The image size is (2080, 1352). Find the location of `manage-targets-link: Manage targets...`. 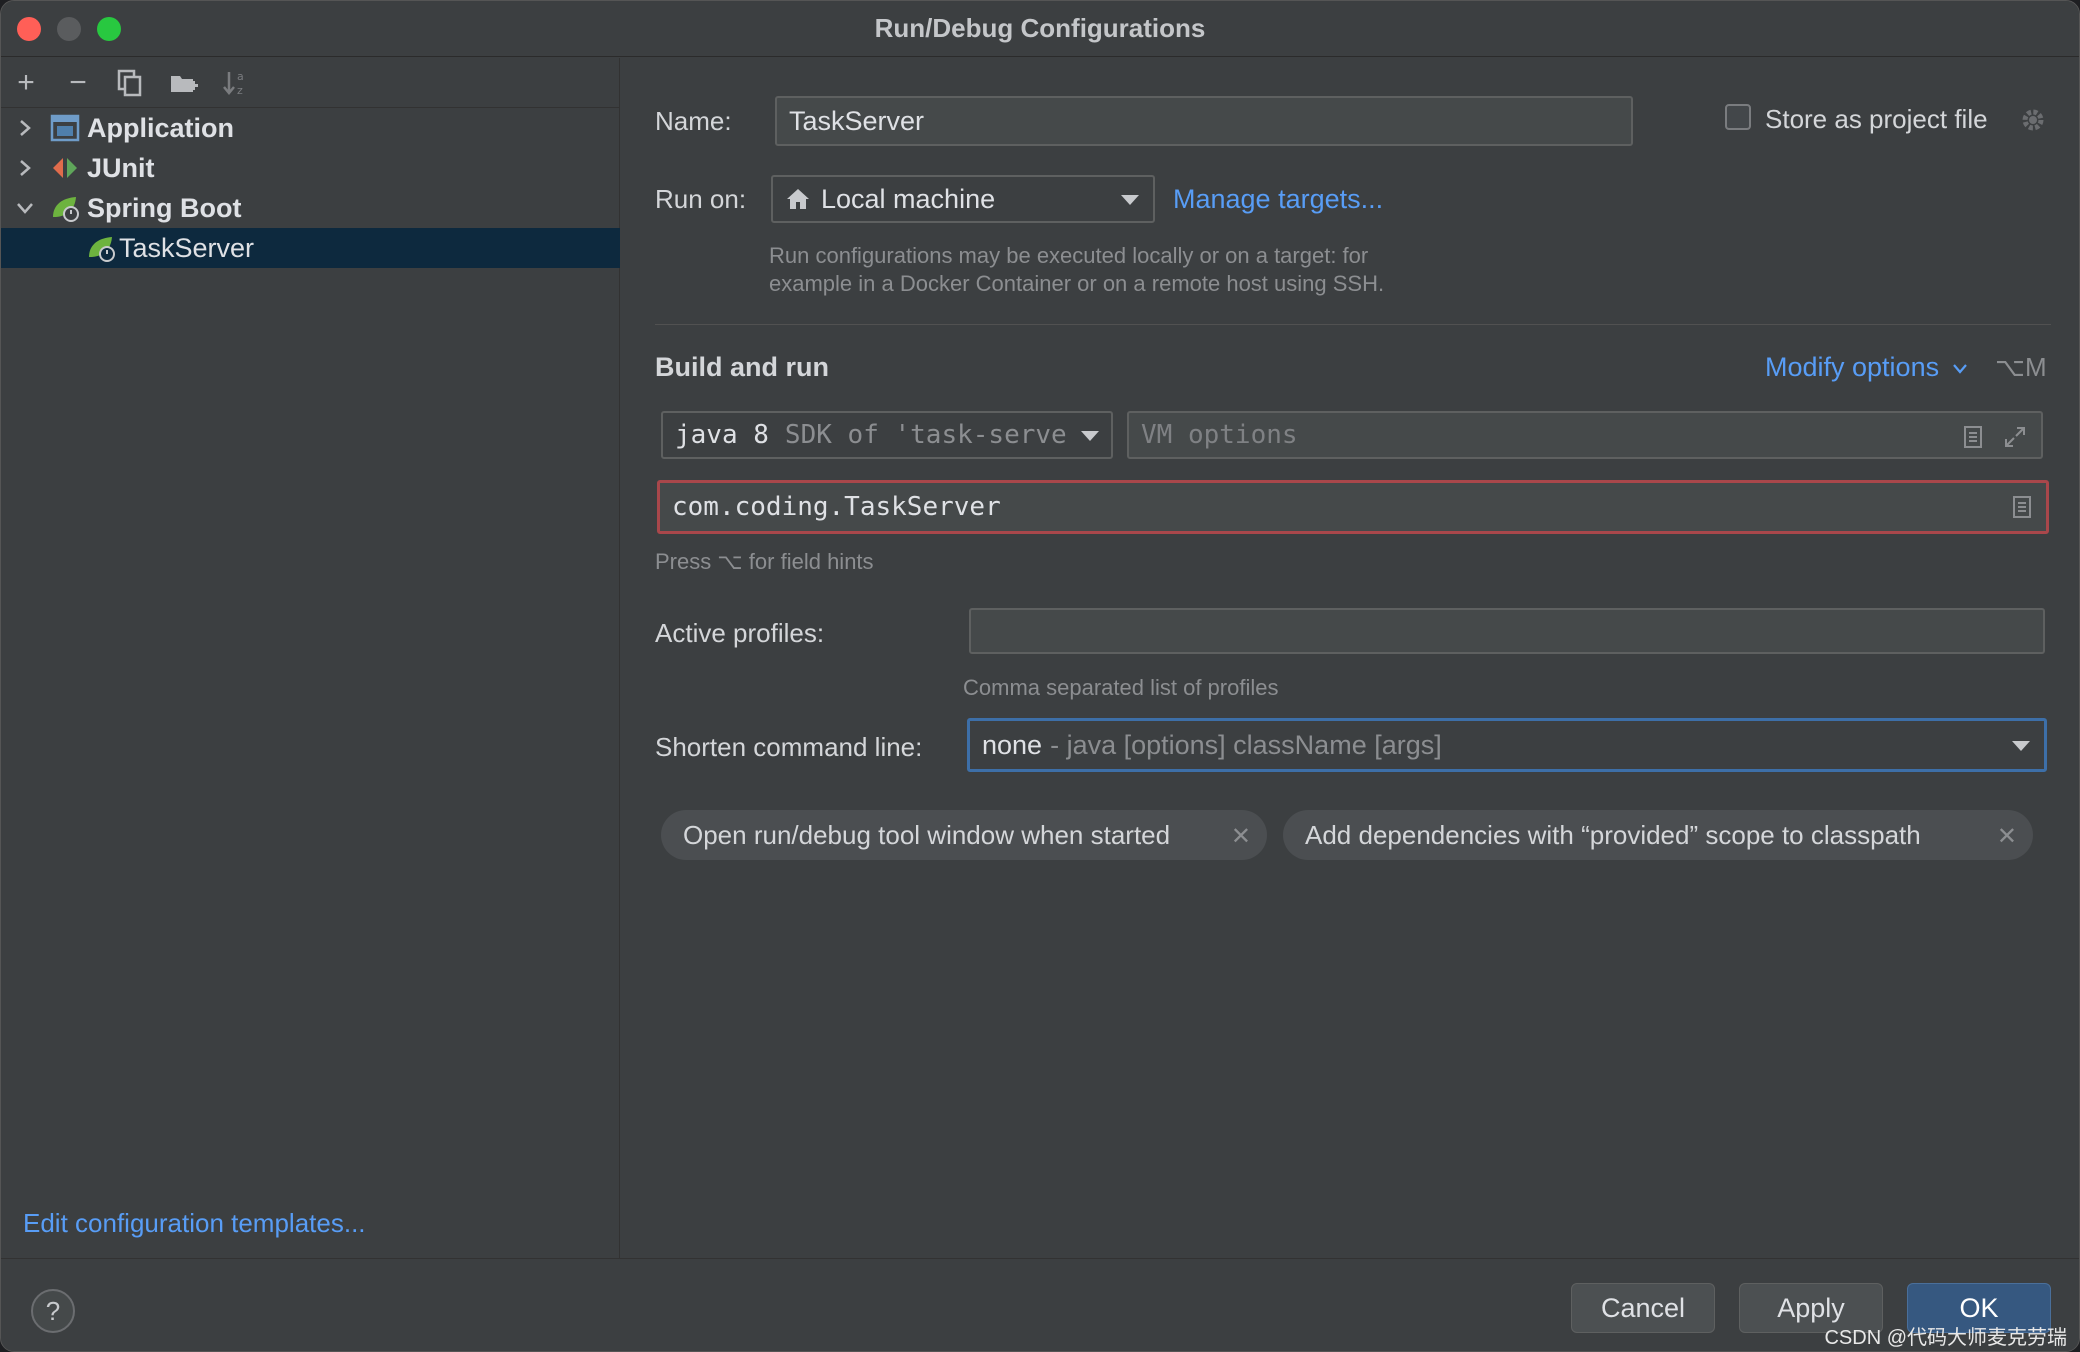

manage-targets-link: Manage targets... is located at coordinates (1278, 199).